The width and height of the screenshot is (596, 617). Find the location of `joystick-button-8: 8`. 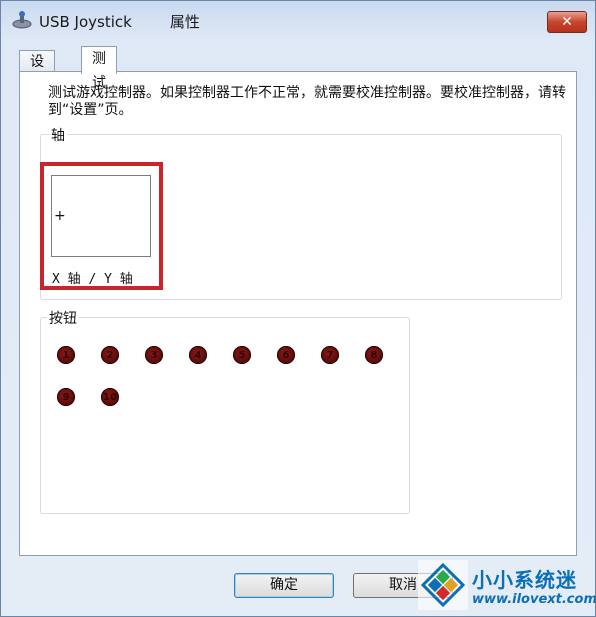

joystick-button-8: 8 is located at coordinates (374, 355).